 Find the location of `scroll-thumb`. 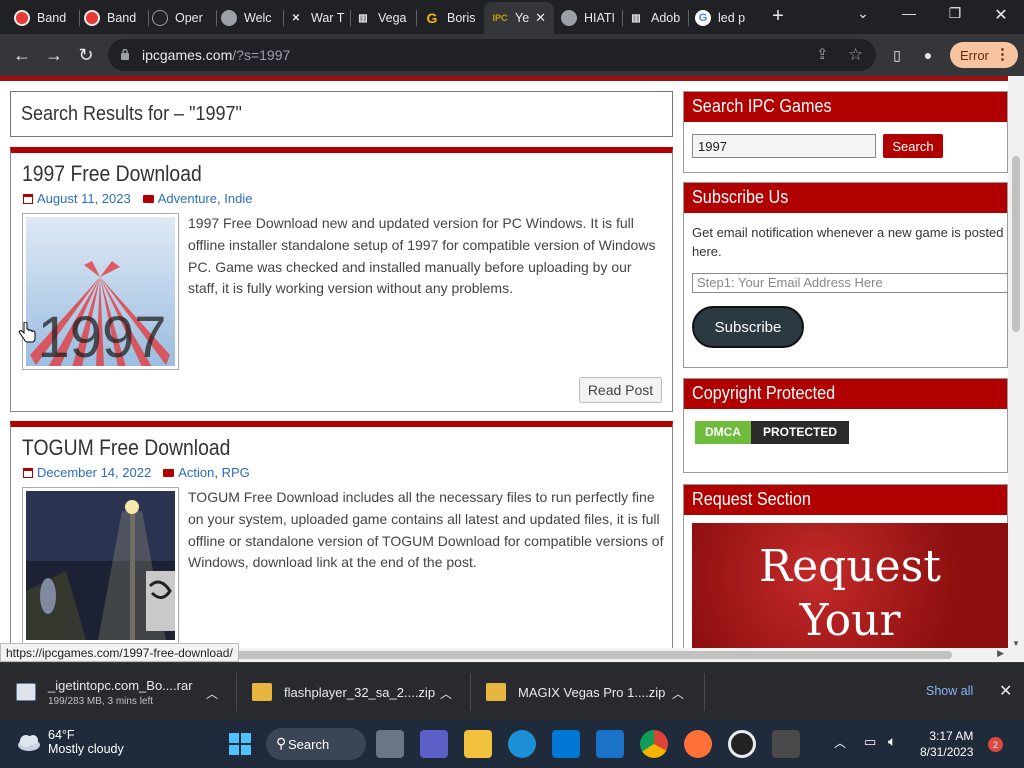

scroll-thumb is located at coordinates (1016, 244).